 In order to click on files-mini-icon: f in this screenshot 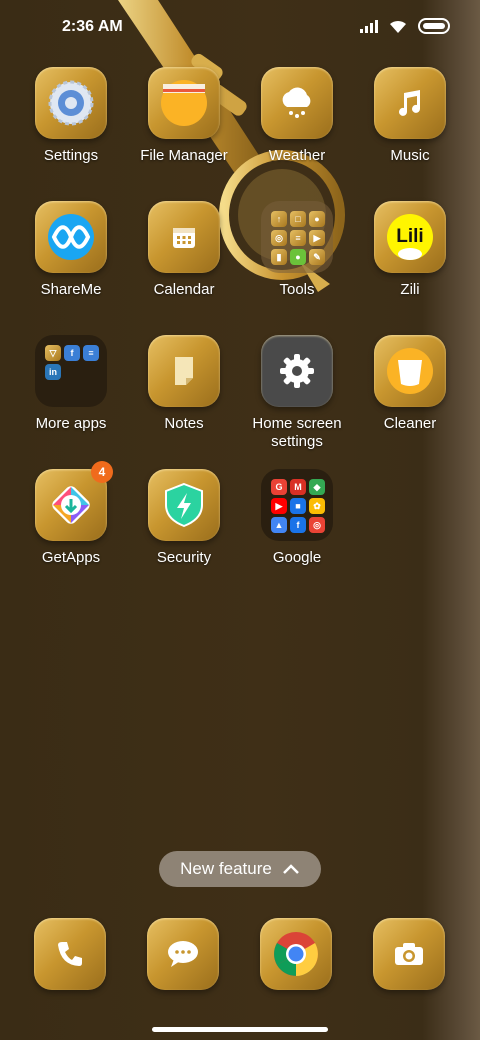, I will do `click(298, 525)`.